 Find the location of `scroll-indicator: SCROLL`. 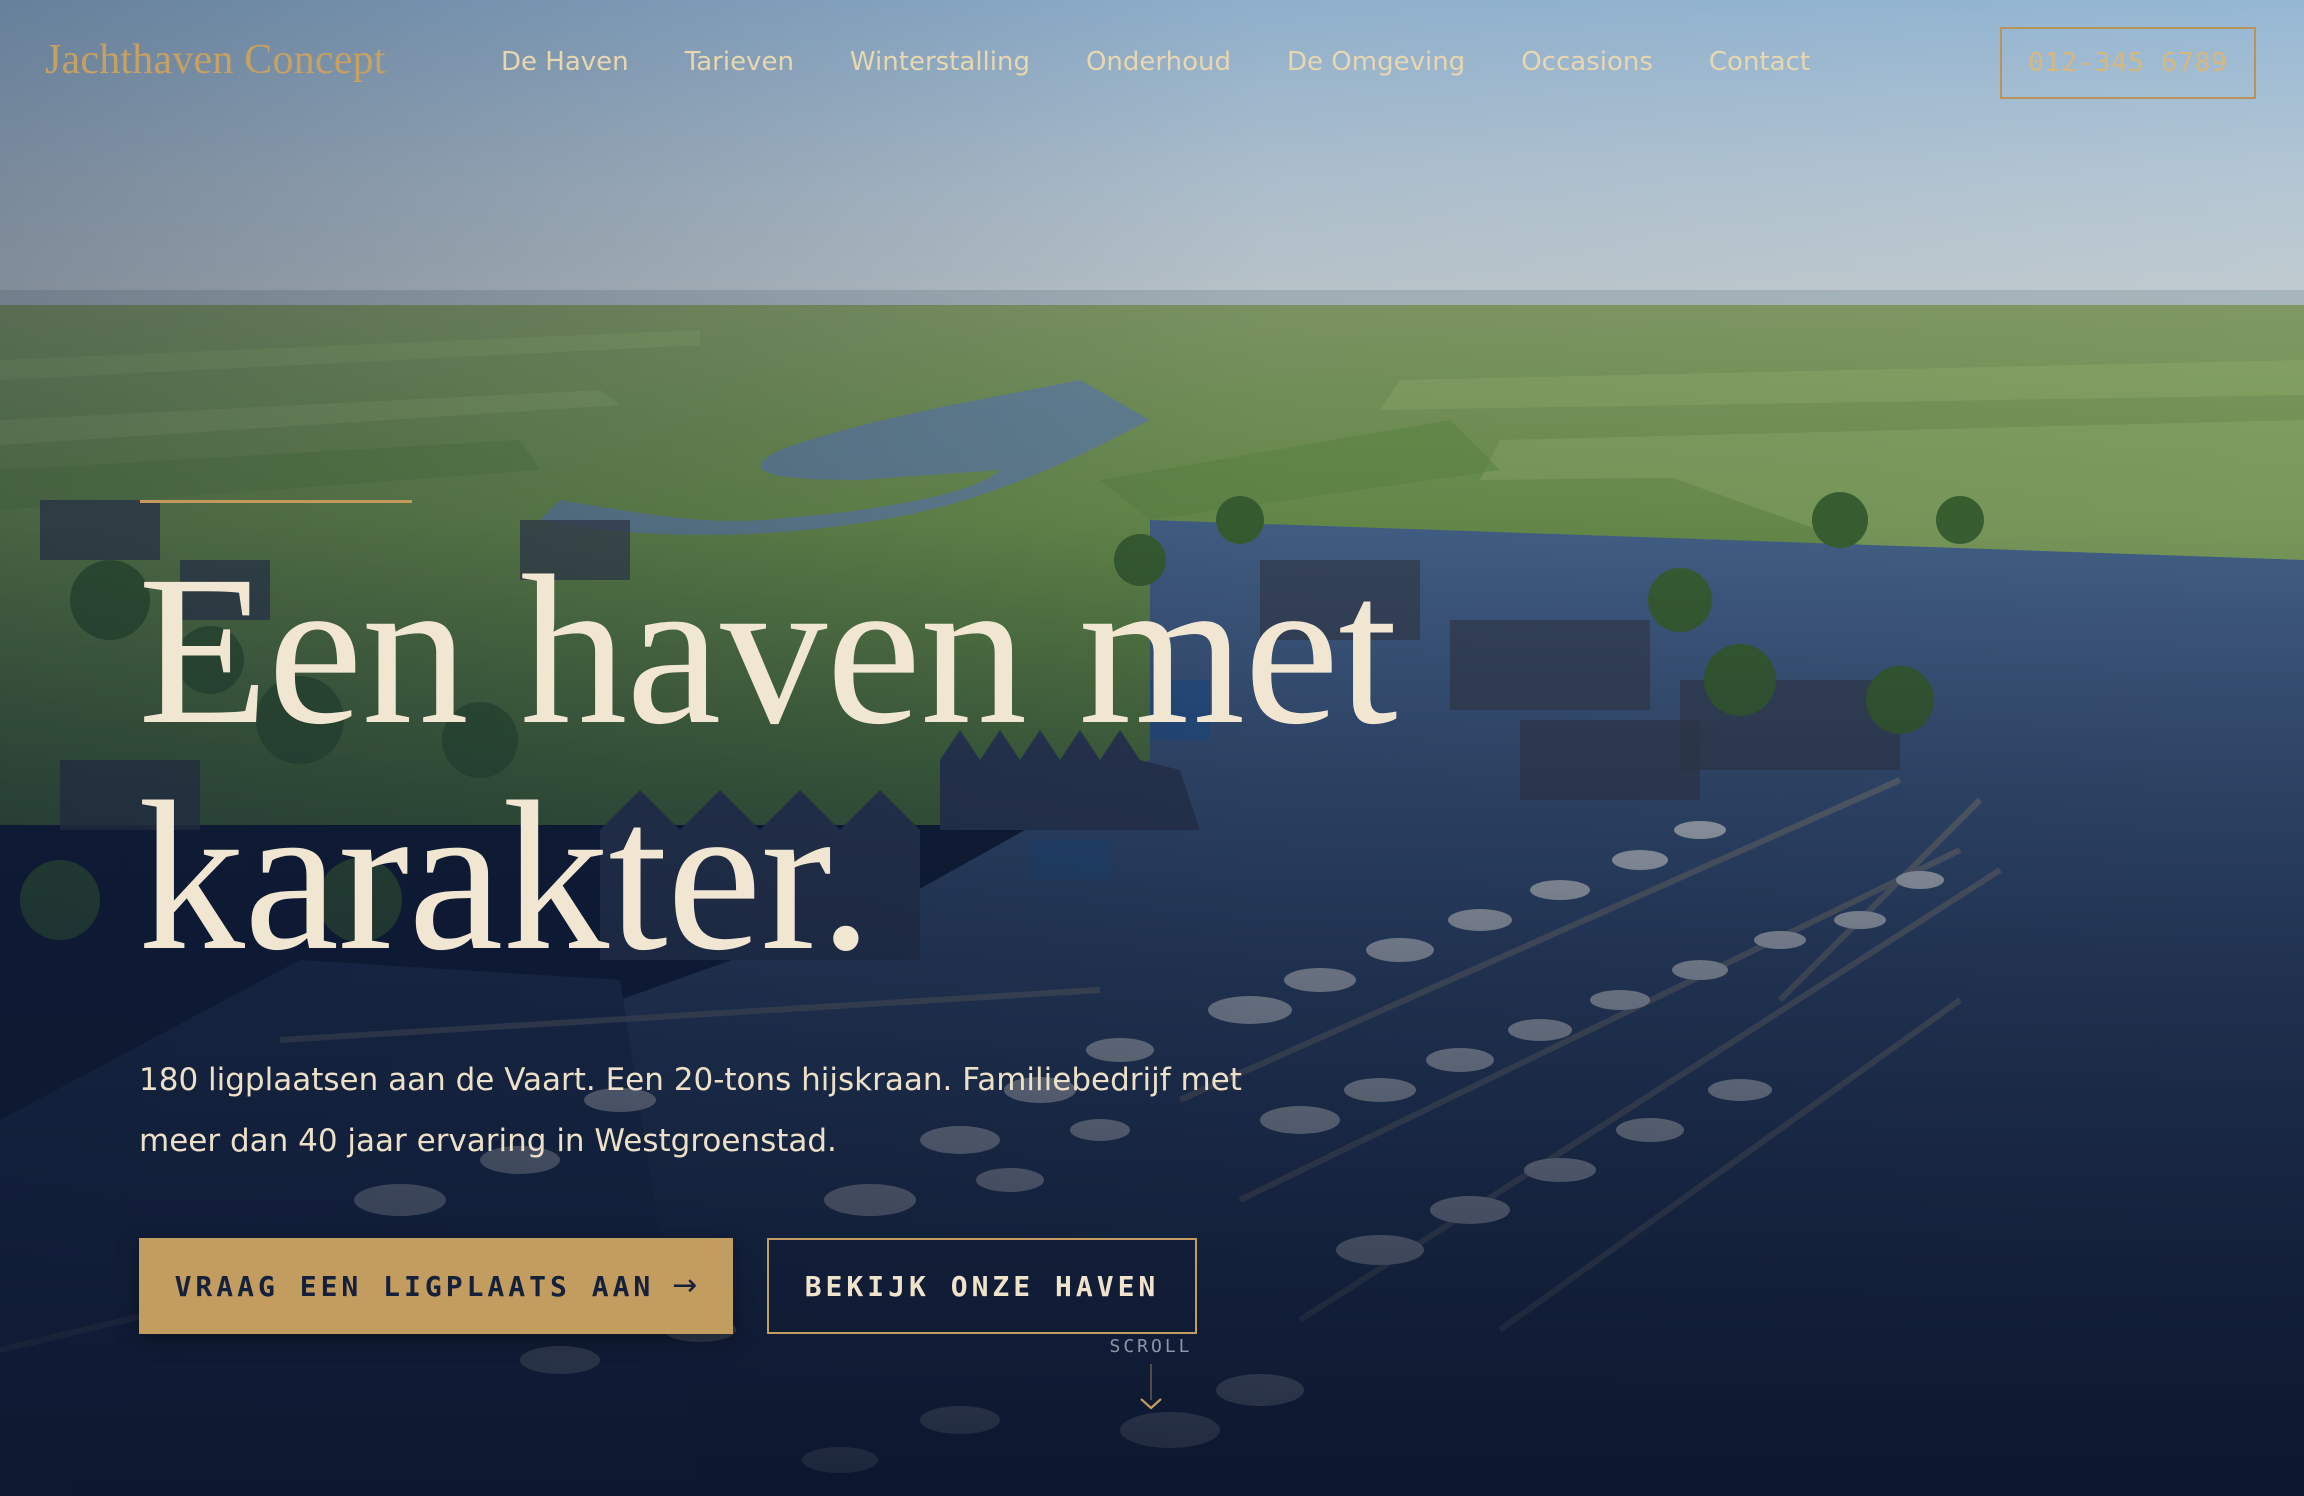

scroll-indicator: SCROLL is located at coordinates (1151, 1381).